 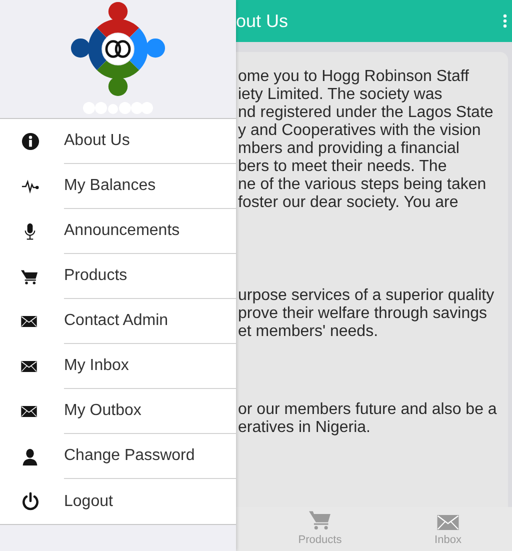 What do you see at coordinates (118, 501) in the screenshot?
I see `menu-item: Logout` at bounding box center [118, 501].